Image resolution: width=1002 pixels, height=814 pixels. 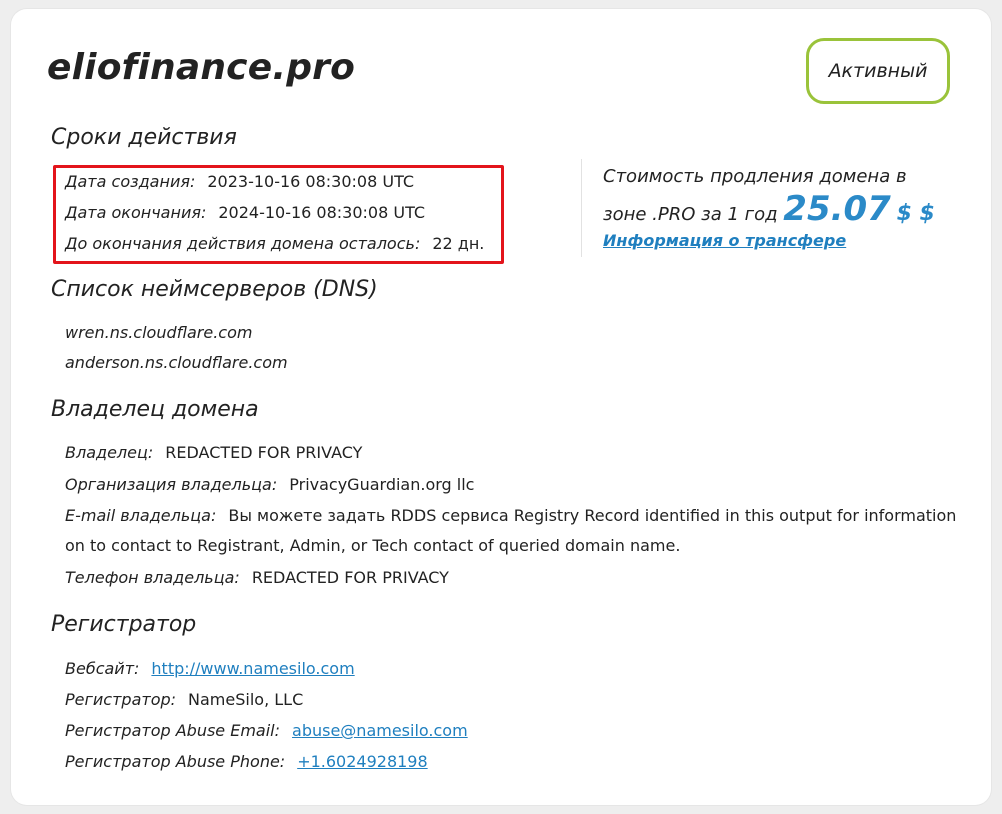 I want to click on renewal-price: 25.07, so click(x=837, y=209).